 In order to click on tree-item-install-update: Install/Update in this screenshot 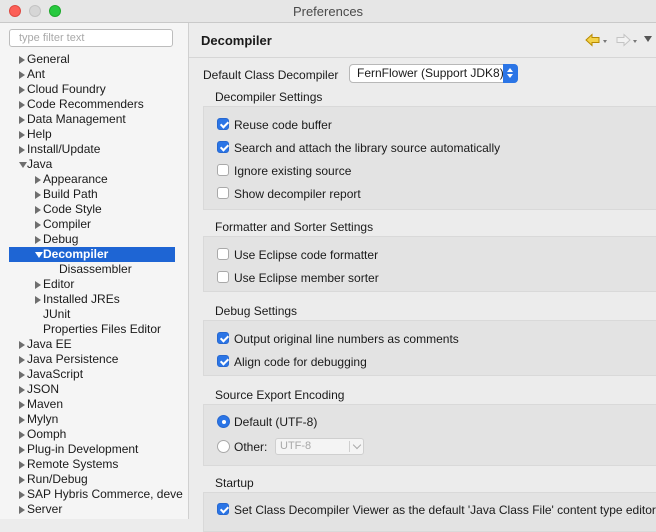, I will do `click(88, 149)`.